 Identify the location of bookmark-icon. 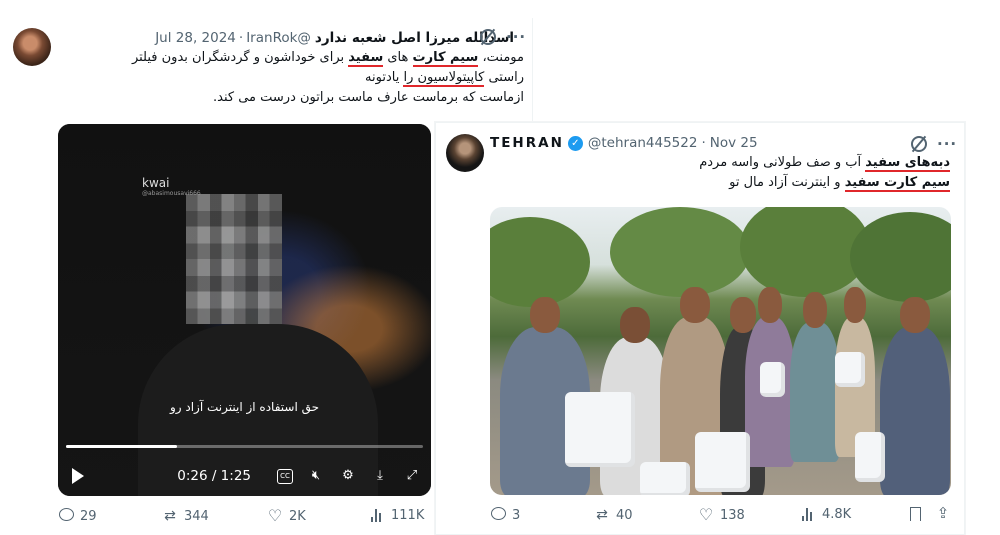
(915, 514).